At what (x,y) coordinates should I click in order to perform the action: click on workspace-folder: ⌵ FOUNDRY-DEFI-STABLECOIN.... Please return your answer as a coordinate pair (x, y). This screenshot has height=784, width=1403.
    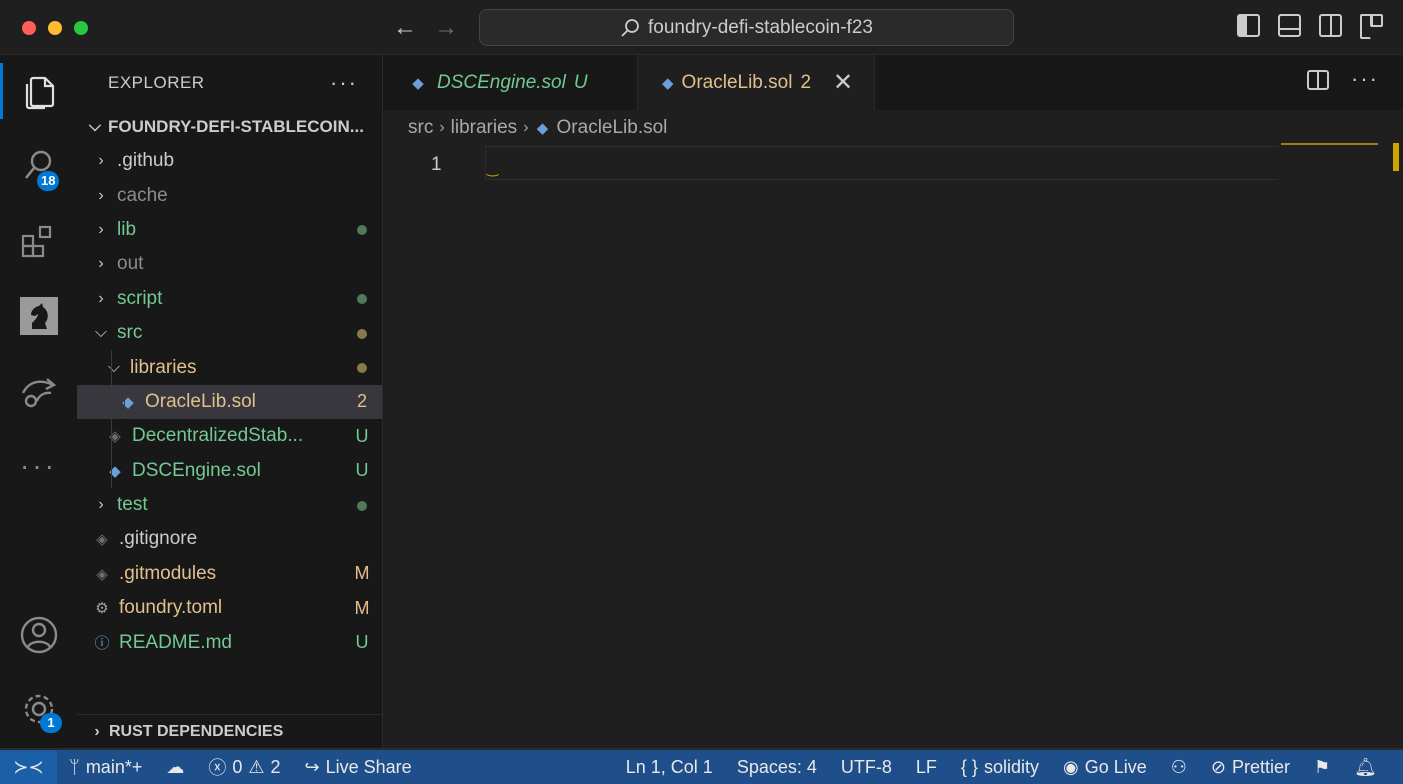
    Looking at the image, I should click on (229, 127).